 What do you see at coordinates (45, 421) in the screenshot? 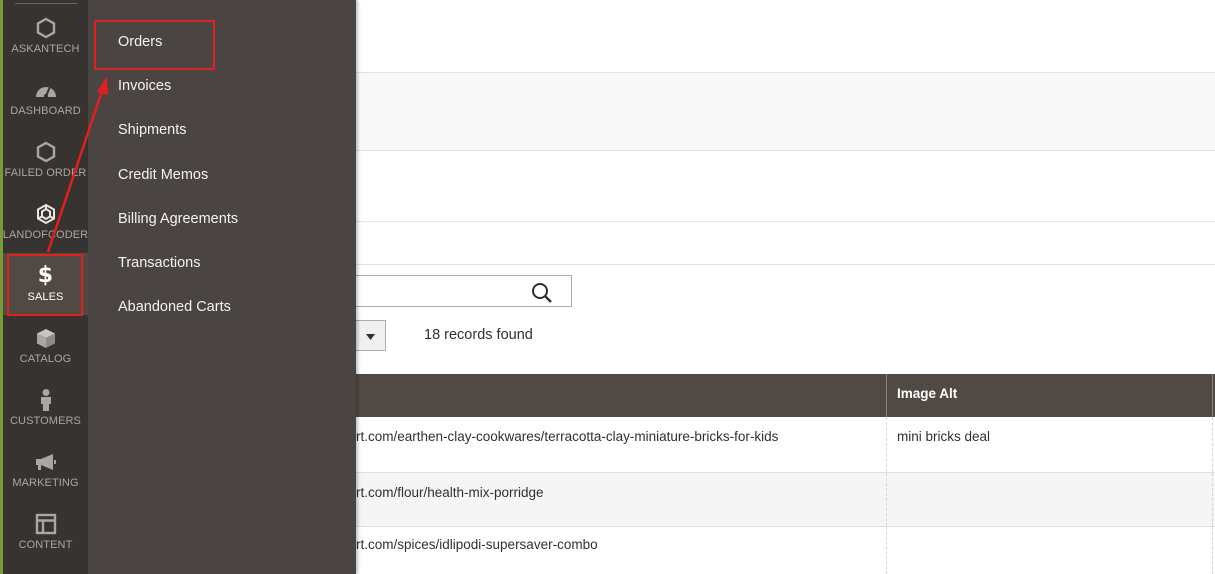
I see `nav-label: CUSTOMERS` at bounding box center [45, 421].